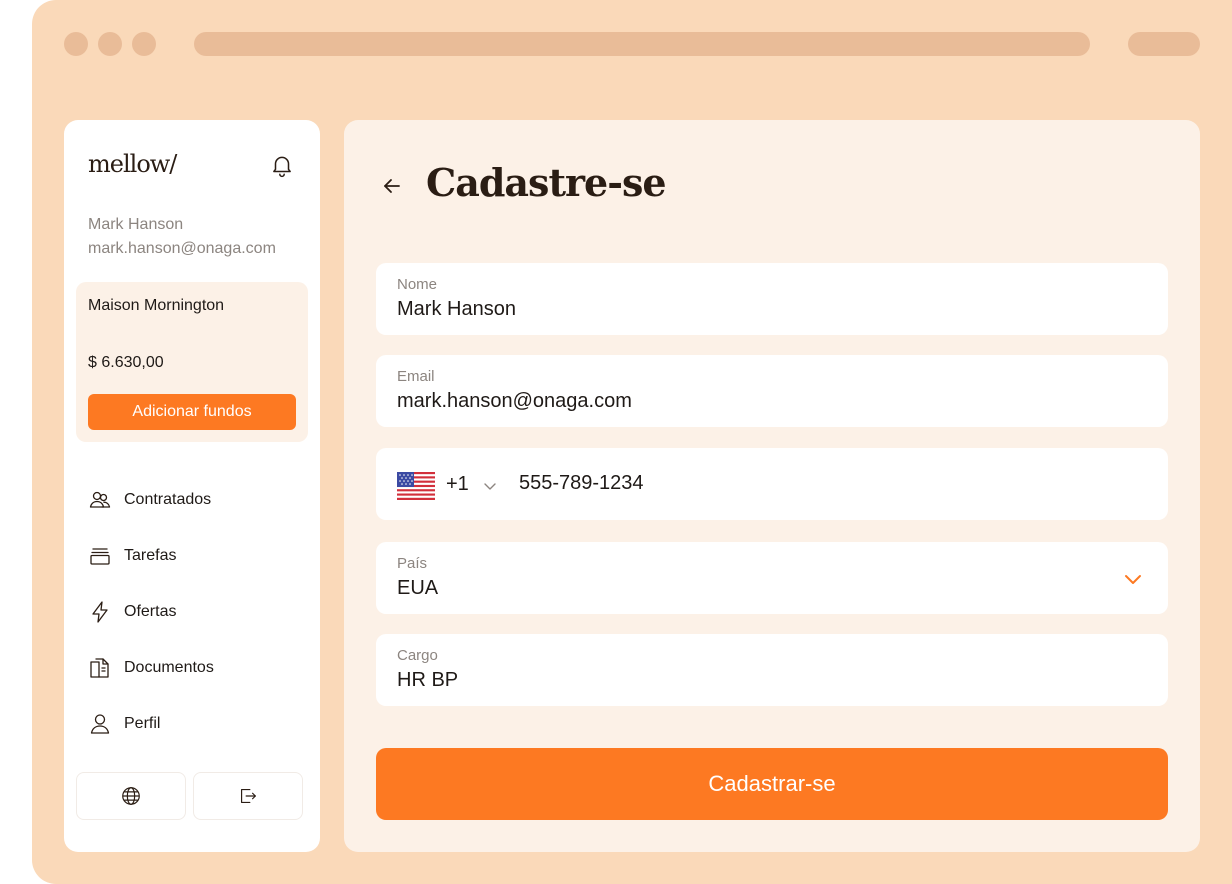 This screenshot has height=884, width=1232. What do you see at coordinates (100, 724) in the screenshot?
I see `user-icon` at bounding box center [100, 724].